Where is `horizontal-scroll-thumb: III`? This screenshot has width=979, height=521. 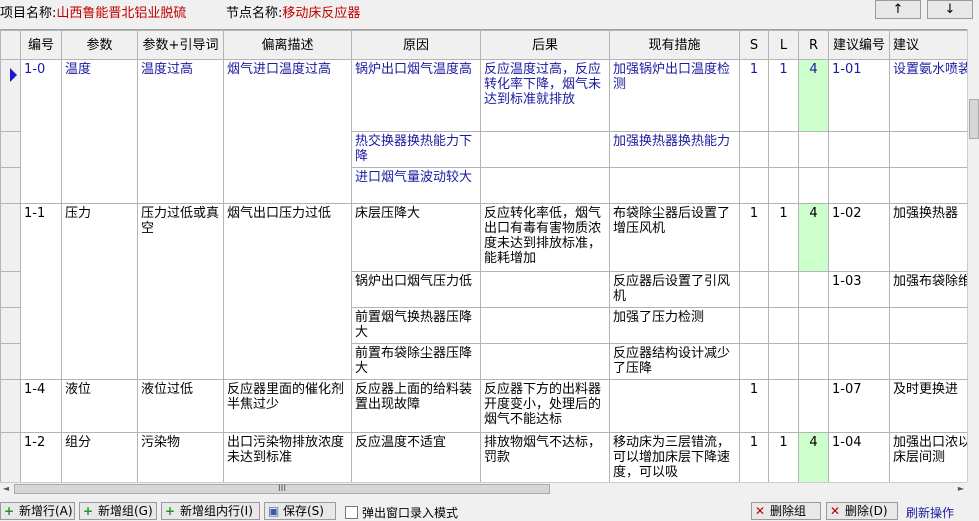
horizontal-scroll-thumb: III is located at coordinates (282, 489).